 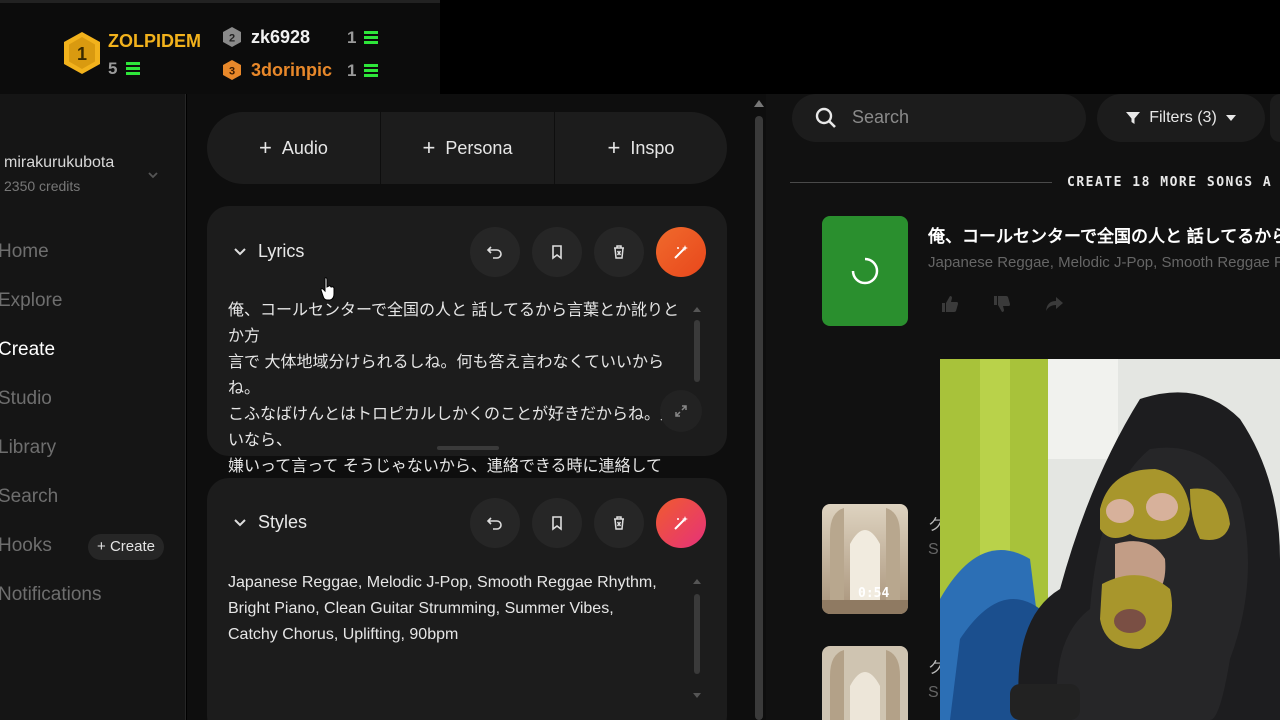 I want to click on styles-undo-button, so click(x=495, y=523).